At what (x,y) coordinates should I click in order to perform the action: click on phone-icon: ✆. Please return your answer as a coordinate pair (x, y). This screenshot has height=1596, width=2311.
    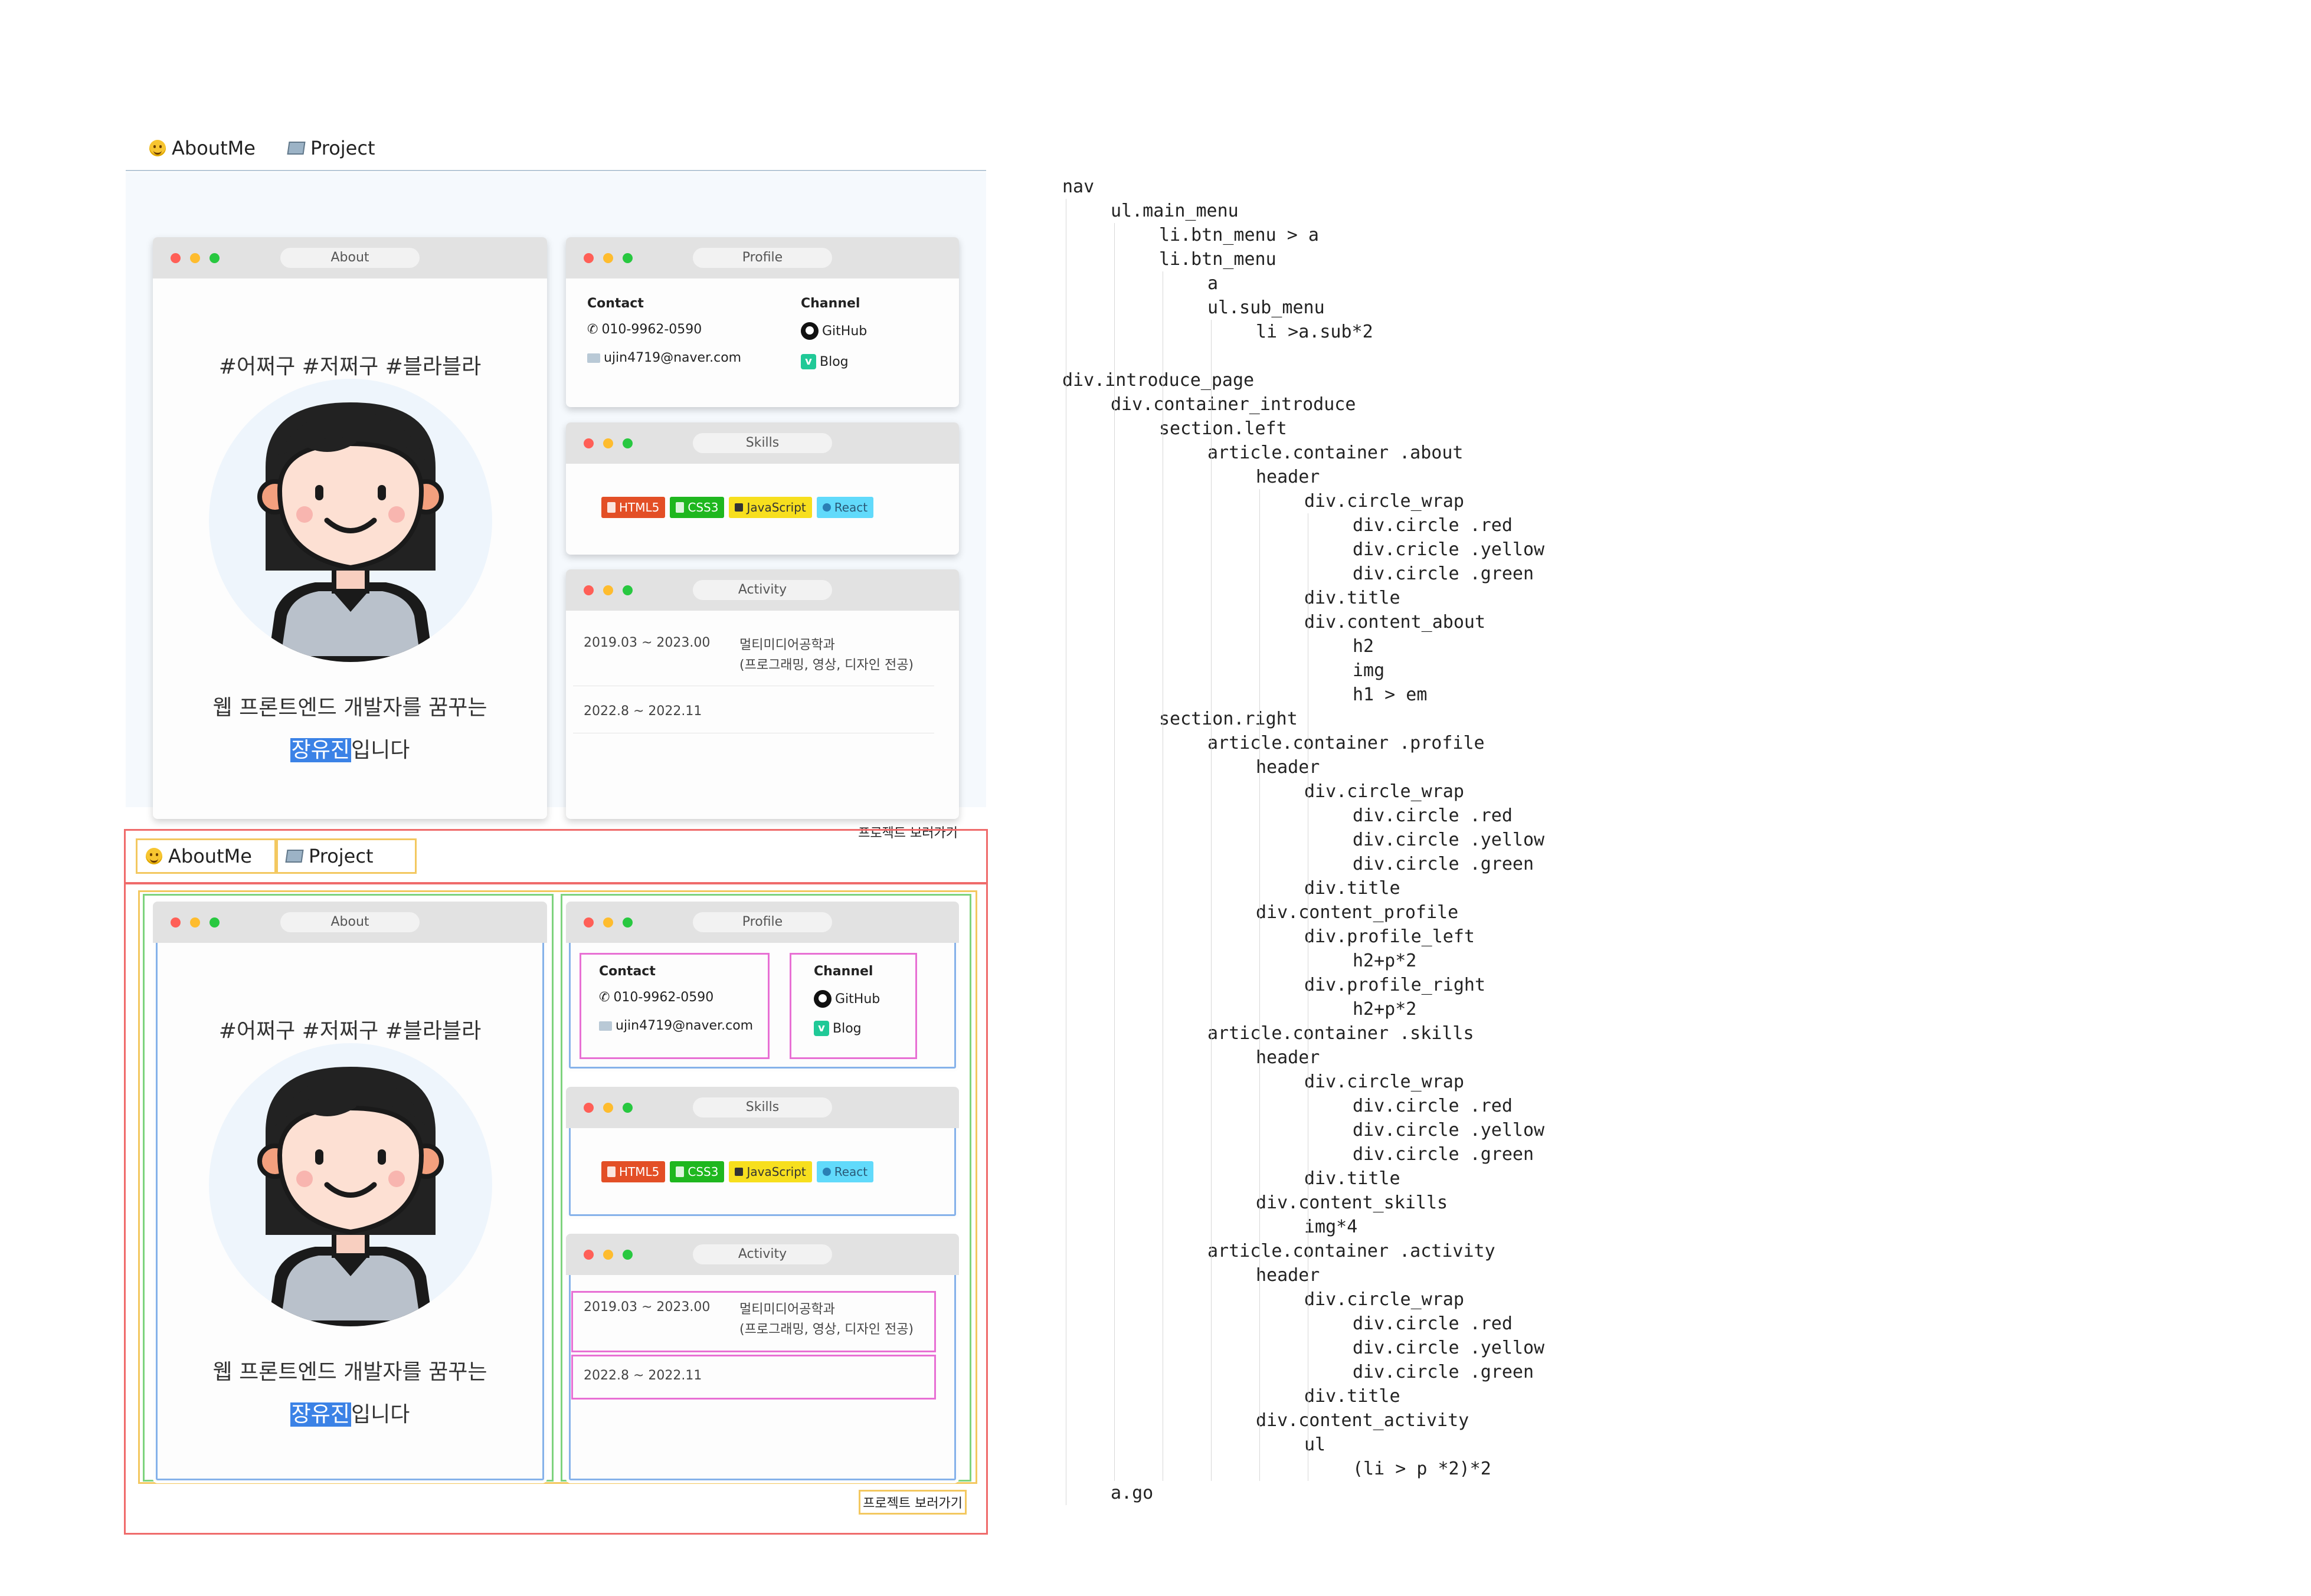
    Looking at the image, I should click on (604, 997).